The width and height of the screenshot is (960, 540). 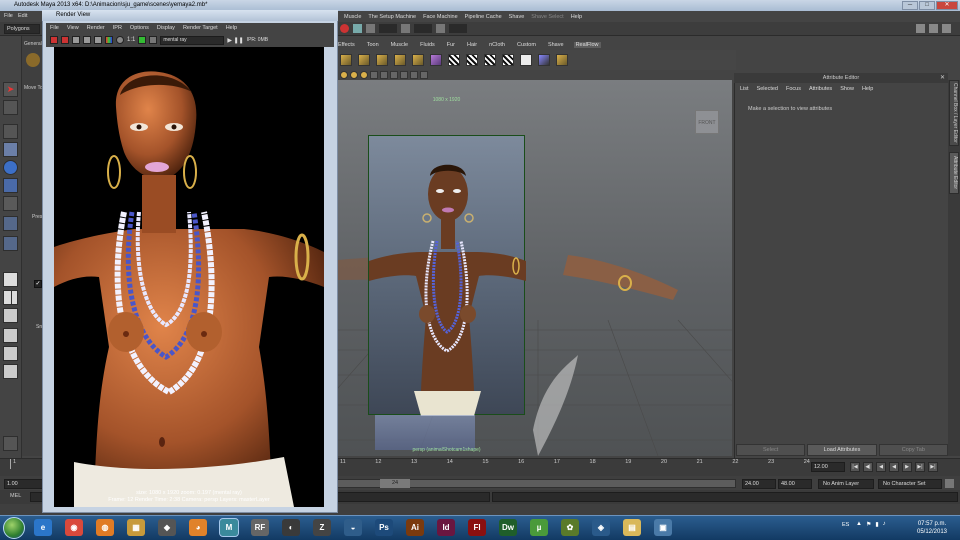 I want to click on keep-image-icon, so click(x=142, y=40).